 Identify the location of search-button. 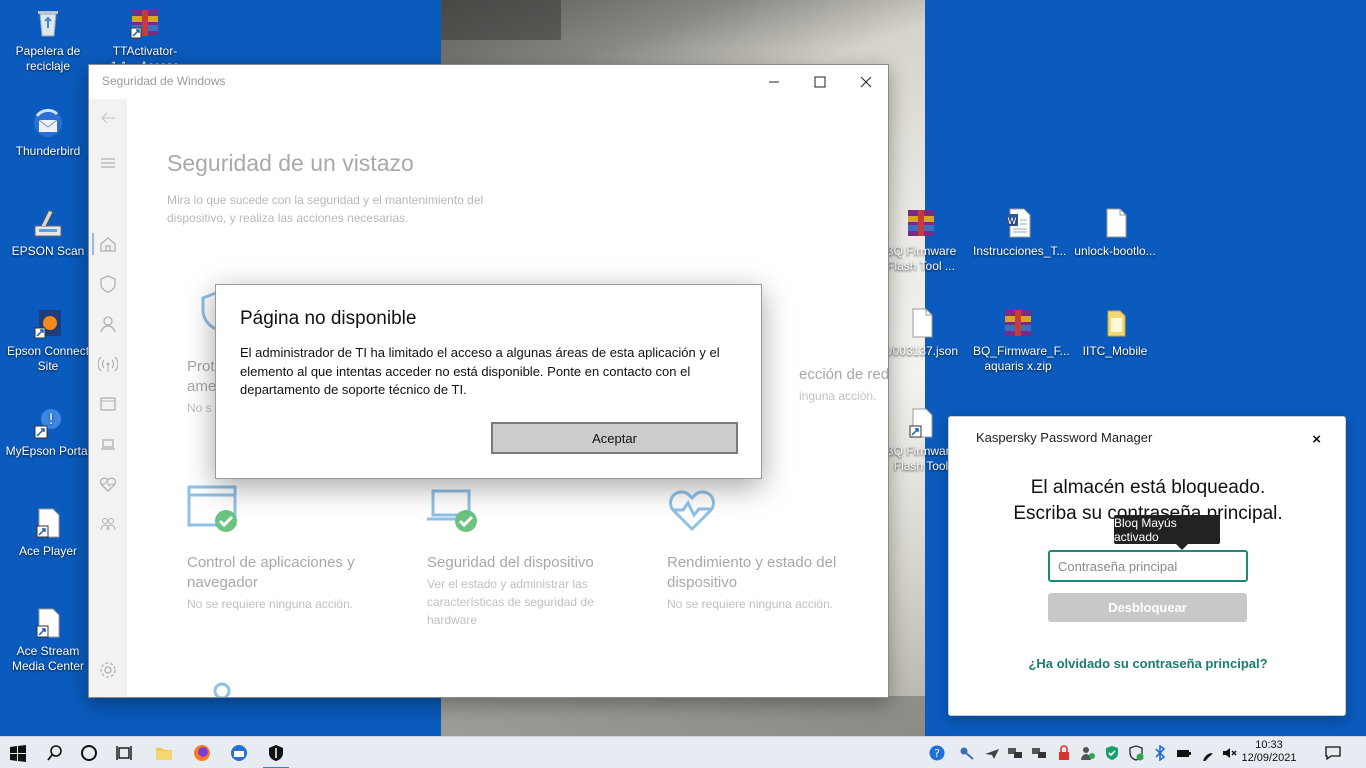
(55, 752).